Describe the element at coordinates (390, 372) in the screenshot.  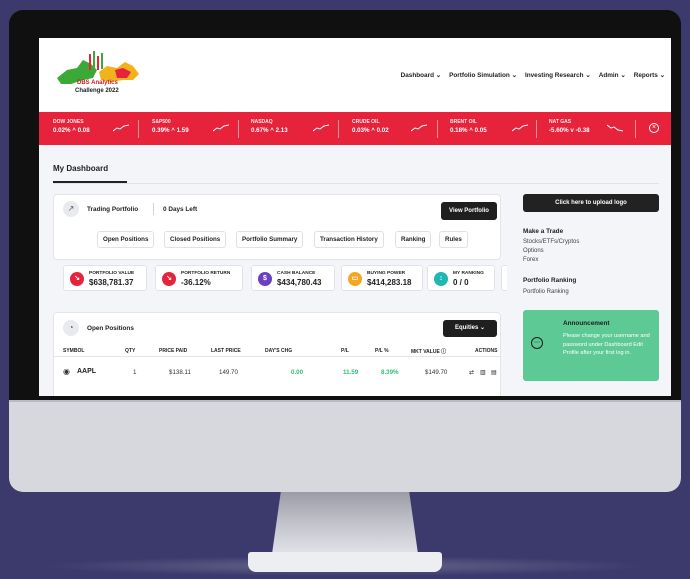
I see `row-pl-pct: 8.39%` at that location.